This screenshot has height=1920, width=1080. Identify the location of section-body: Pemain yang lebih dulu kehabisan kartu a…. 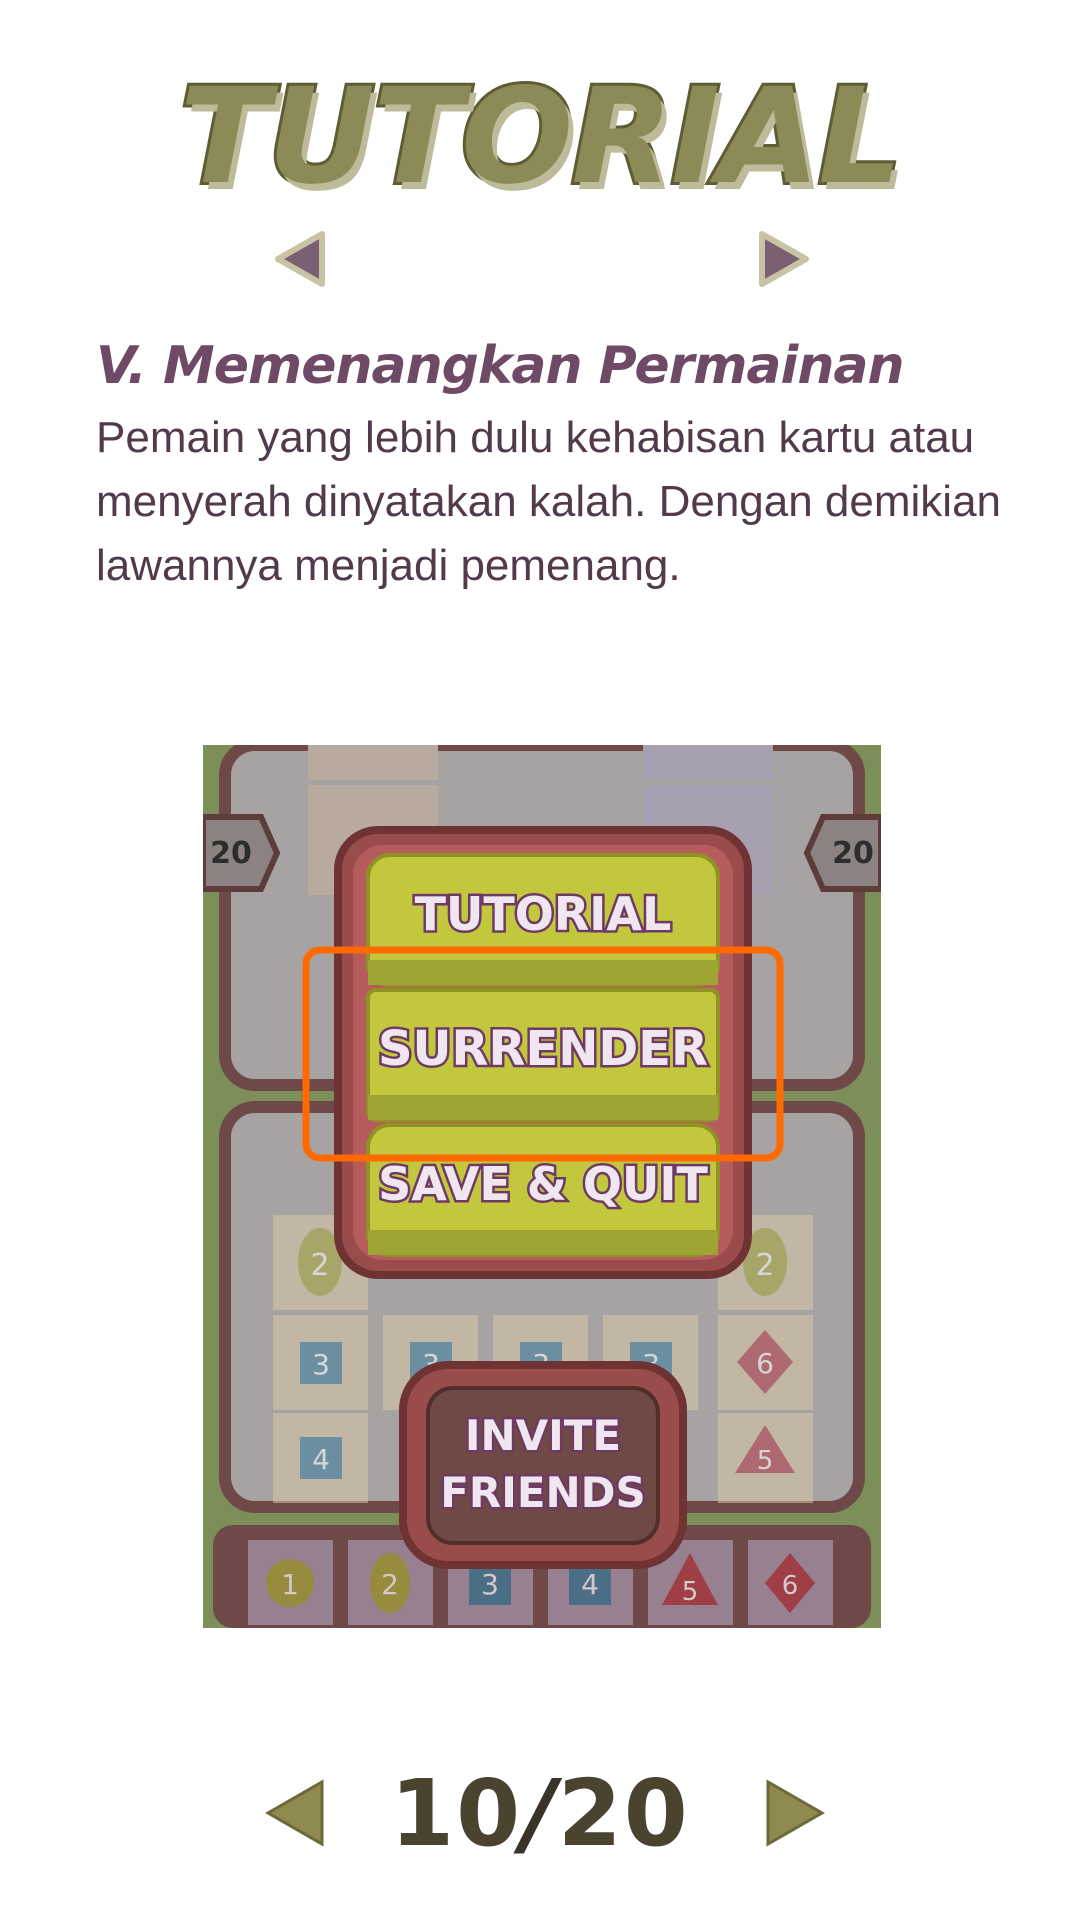
(549, 501).